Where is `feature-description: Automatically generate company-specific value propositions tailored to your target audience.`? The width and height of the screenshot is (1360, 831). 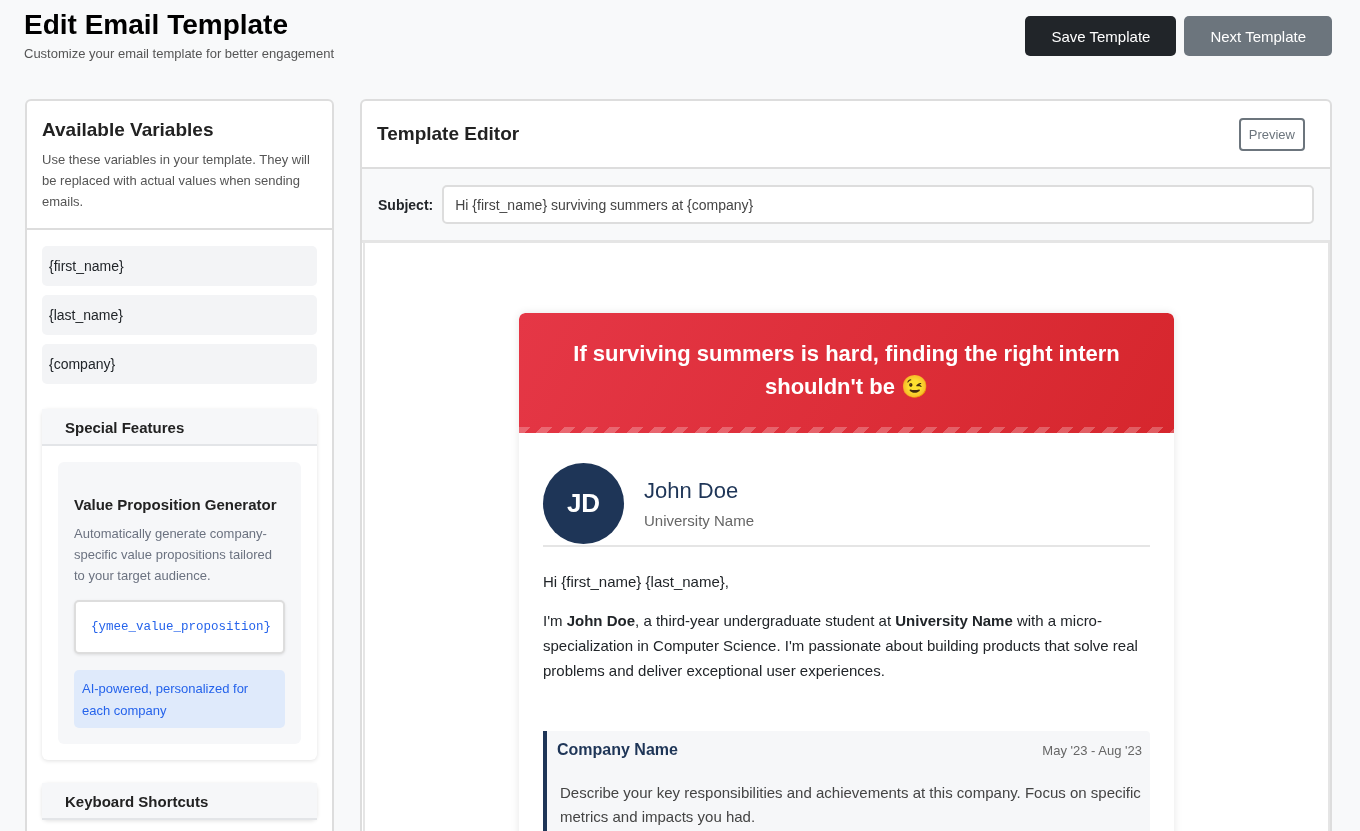 feature-description: Automatically generate company-specific value propositions tailored to your target audience. is located at coordinates (173, 555).